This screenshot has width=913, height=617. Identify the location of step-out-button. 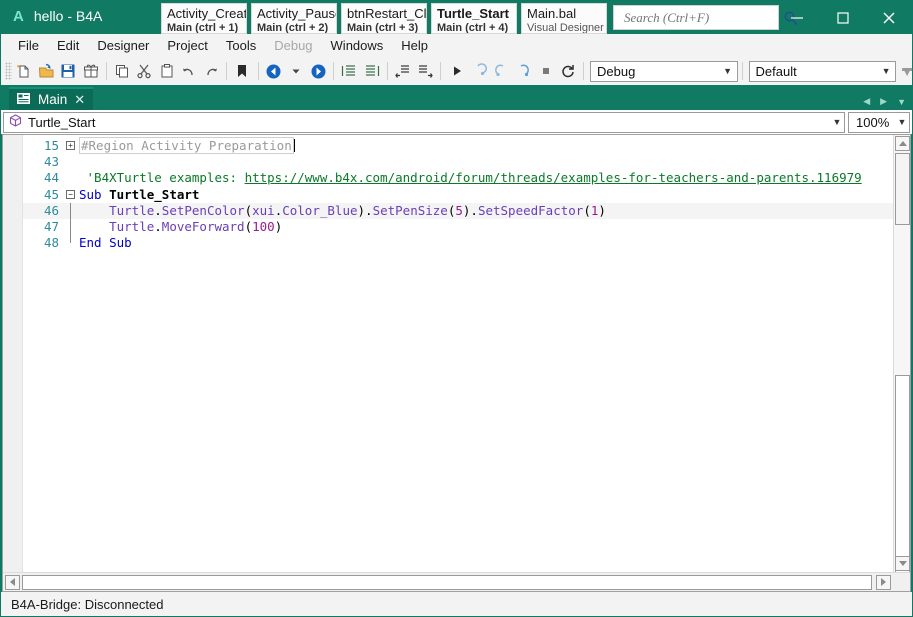
(523, 71).